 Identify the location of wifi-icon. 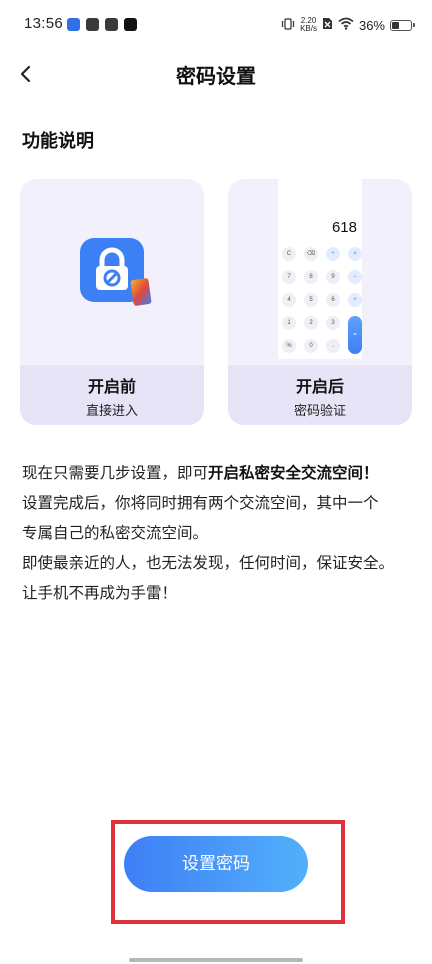
(346, 25).